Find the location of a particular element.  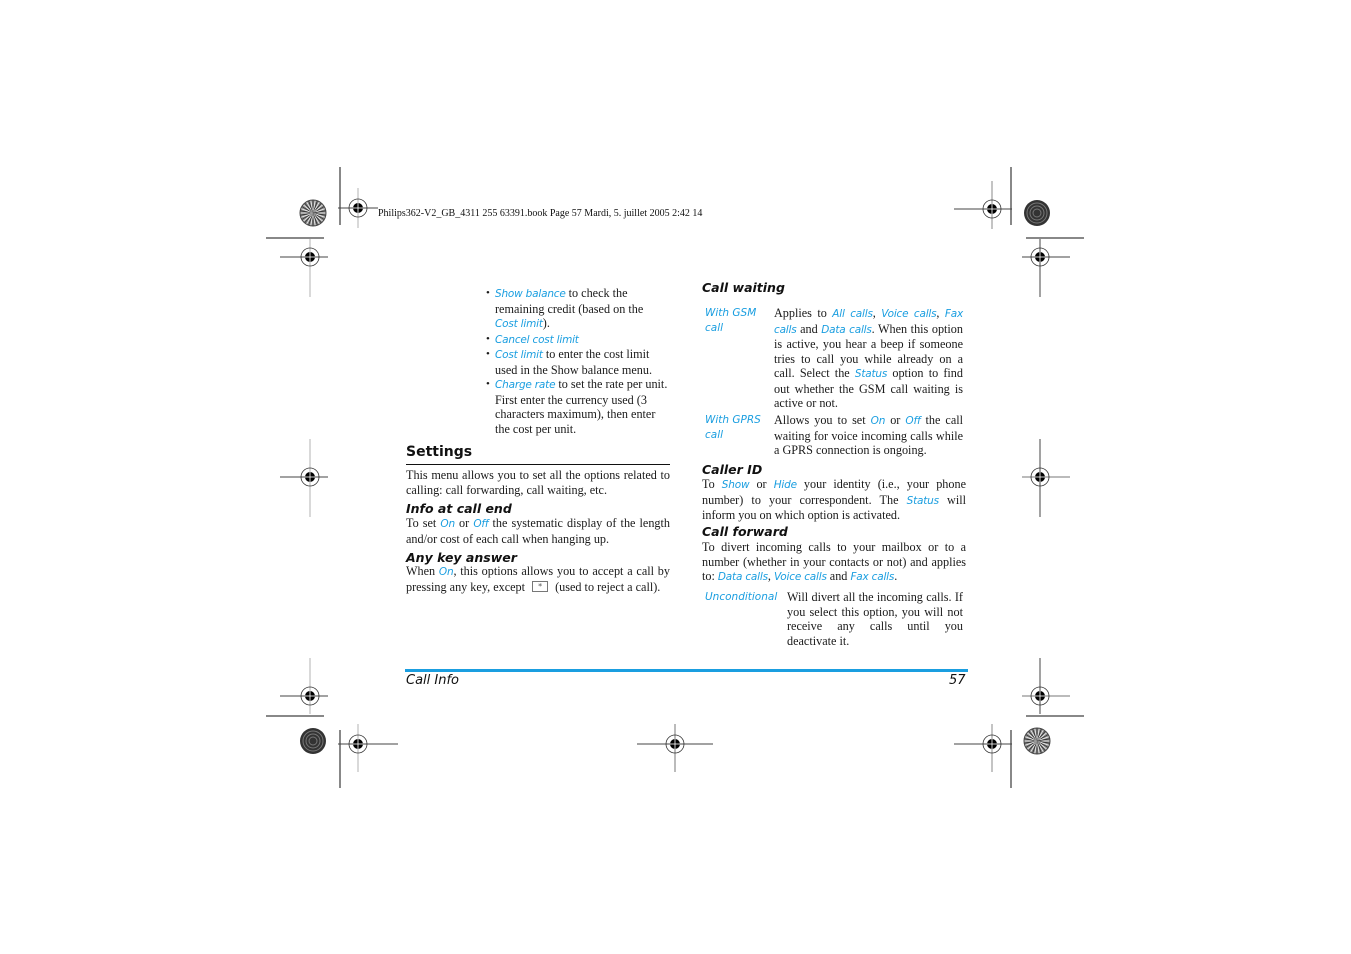

subsection-title-call-waiting: Call waiting is located at coordinates (743, 287).